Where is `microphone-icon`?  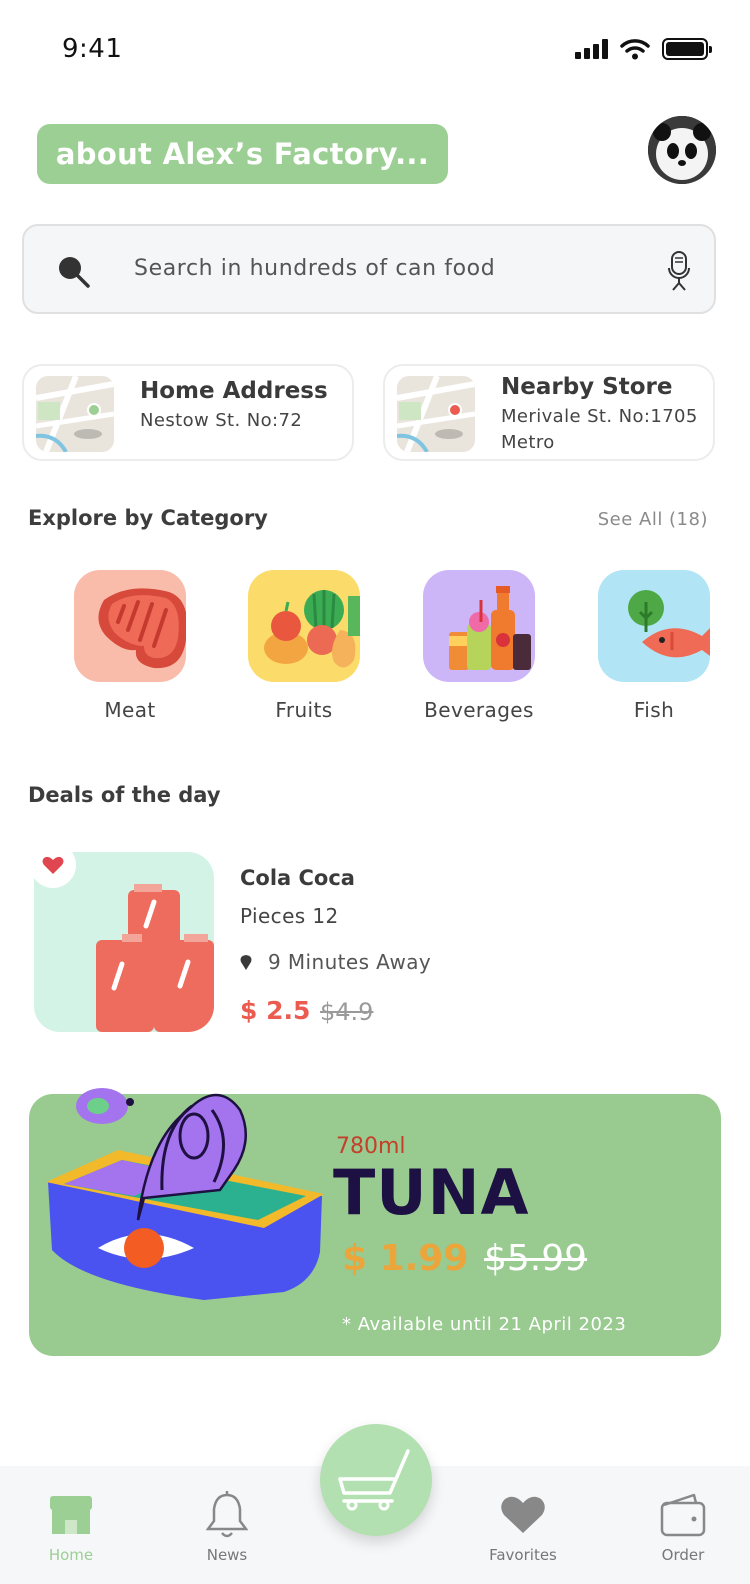 microphone-icon is located at coordinates (679, 271).